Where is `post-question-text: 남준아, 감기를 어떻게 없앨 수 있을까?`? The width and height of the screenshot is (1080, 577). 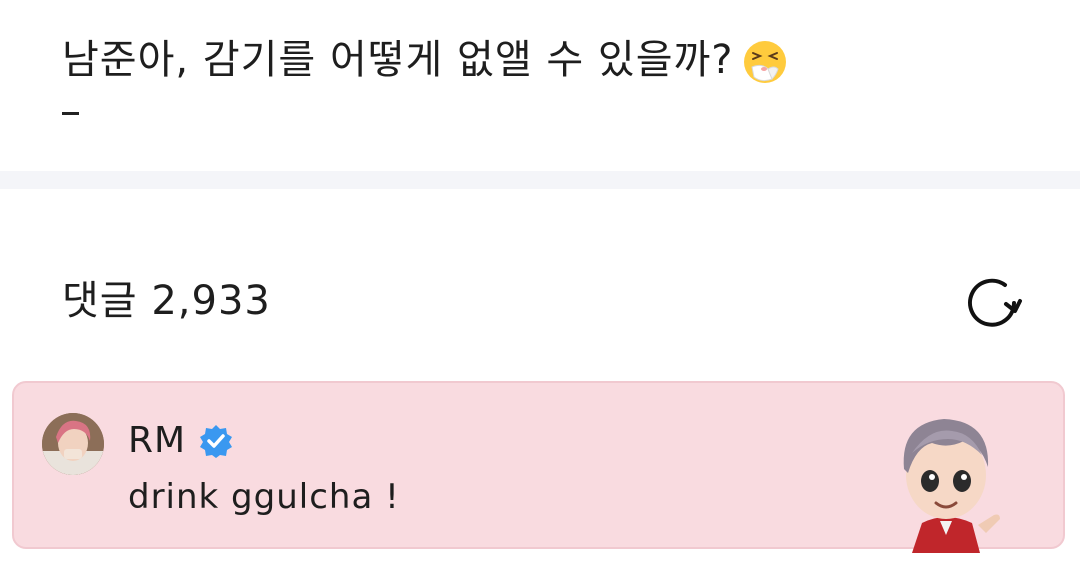 post-question-text: 남준아, 감기를 어떻게 없앨 수 있을까? is located at coordinates (398, 60).